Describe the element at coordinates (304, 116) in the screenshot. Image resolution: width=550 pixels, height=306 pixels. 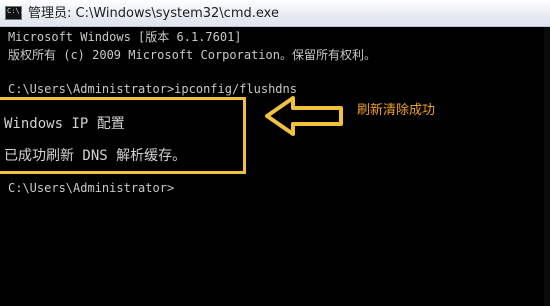
I see `left-arrow-icon` at that location.